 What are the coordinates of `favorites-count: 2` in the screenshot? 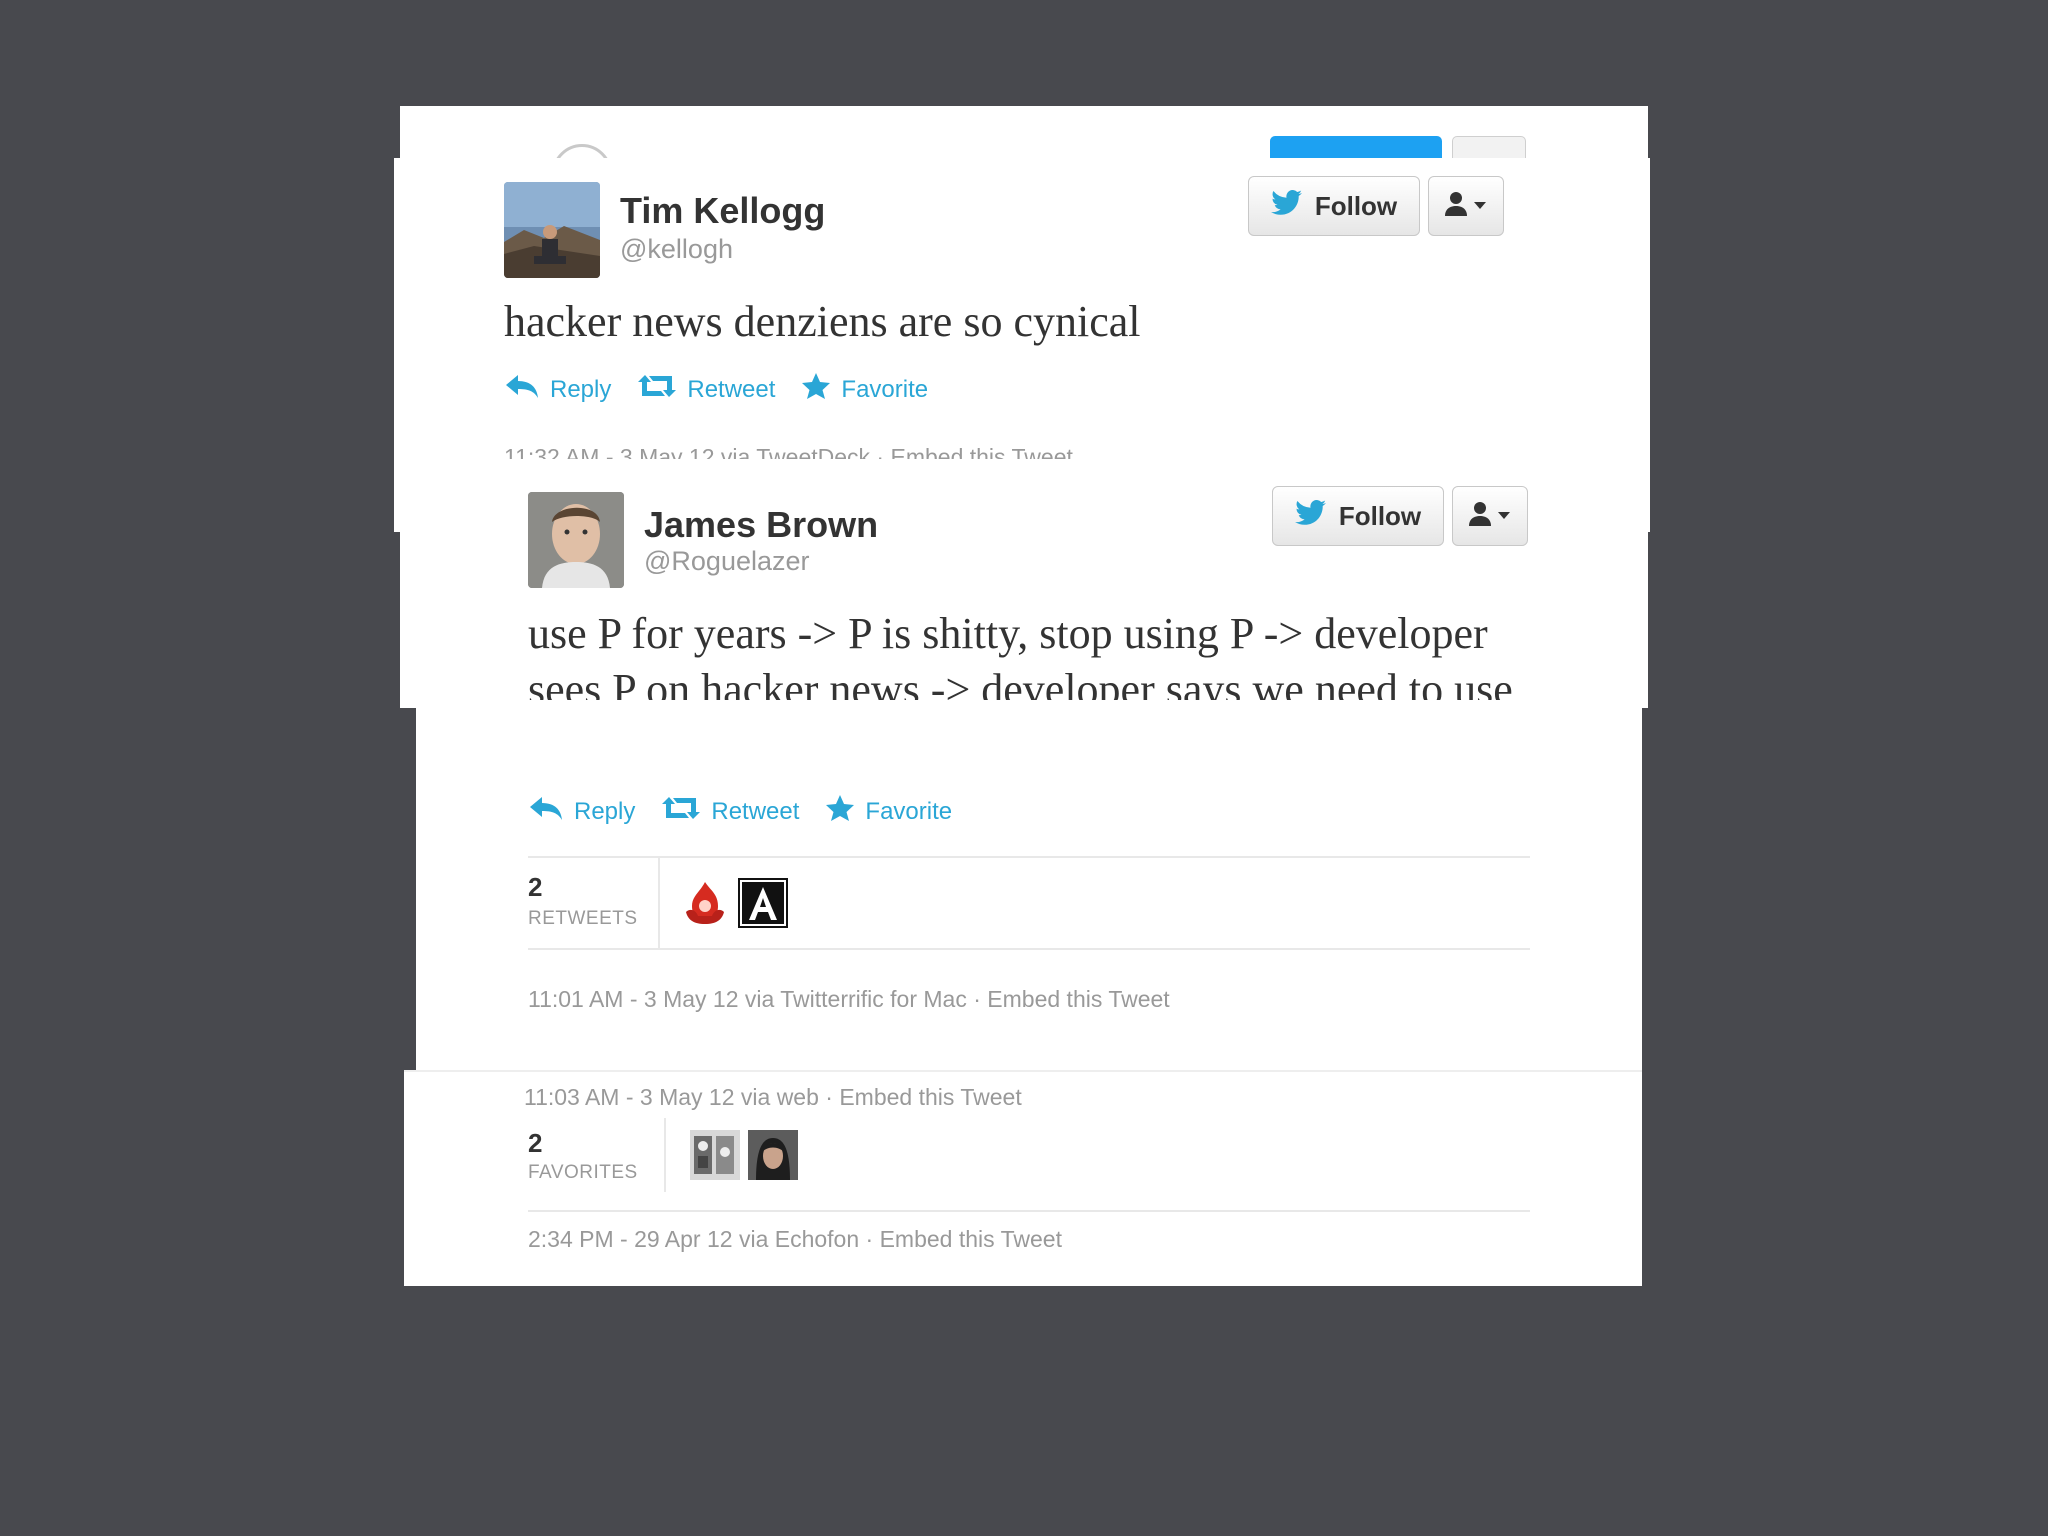 It's located at (535, 1143).